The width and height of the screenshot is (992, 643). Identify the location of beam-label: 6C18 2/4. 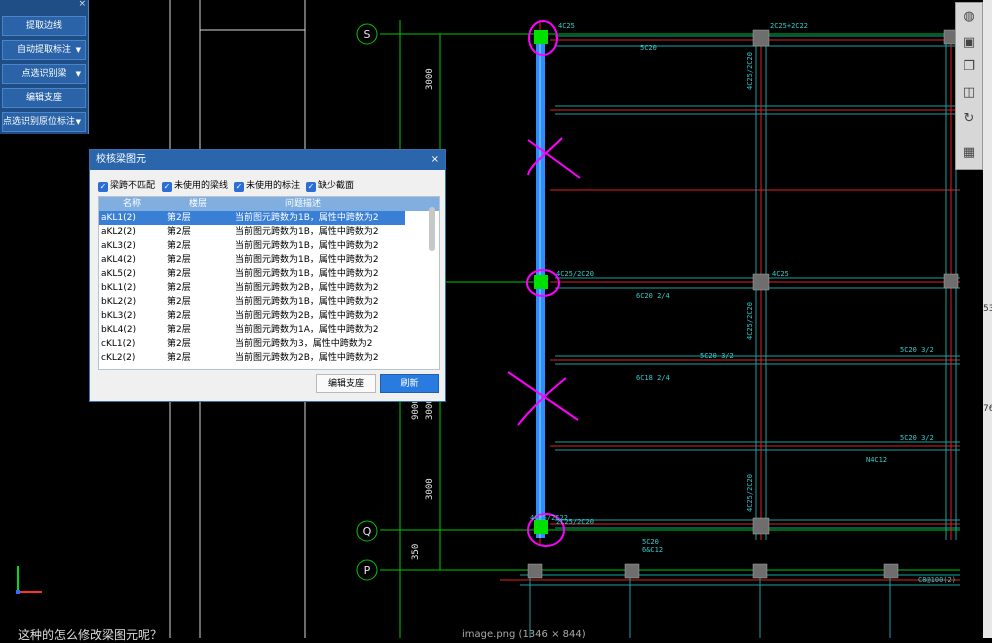
(653, 378).